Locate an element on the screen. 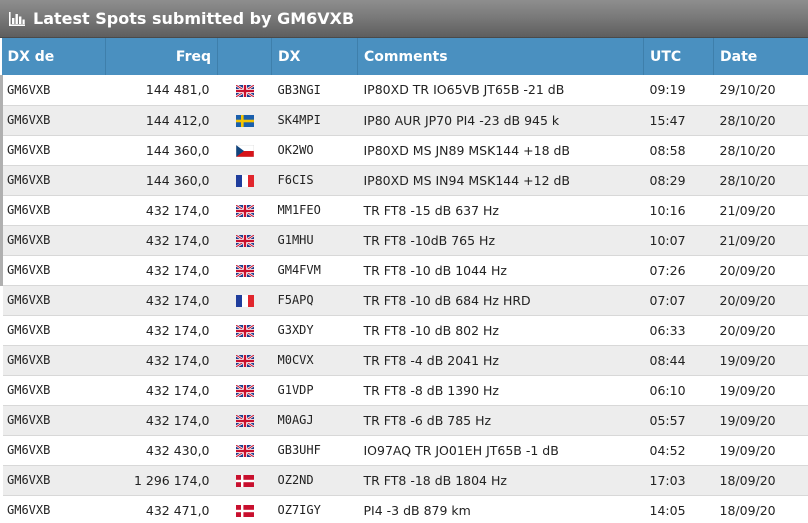 This screenshot has width=808, height=523. table-header-row: DX de Freq DX Comments UTC Date is located at coordinates (404, 56).